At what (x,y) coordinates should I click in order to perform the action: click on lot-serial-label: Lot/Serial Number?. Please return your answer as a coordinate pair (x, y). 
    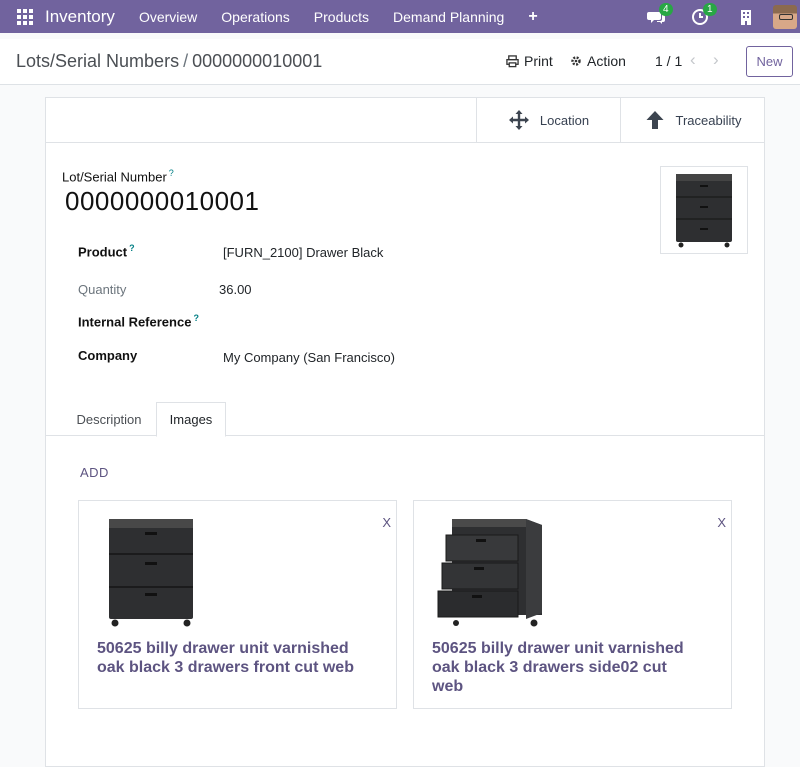
    Looking at the image, I should click on (118, 176).